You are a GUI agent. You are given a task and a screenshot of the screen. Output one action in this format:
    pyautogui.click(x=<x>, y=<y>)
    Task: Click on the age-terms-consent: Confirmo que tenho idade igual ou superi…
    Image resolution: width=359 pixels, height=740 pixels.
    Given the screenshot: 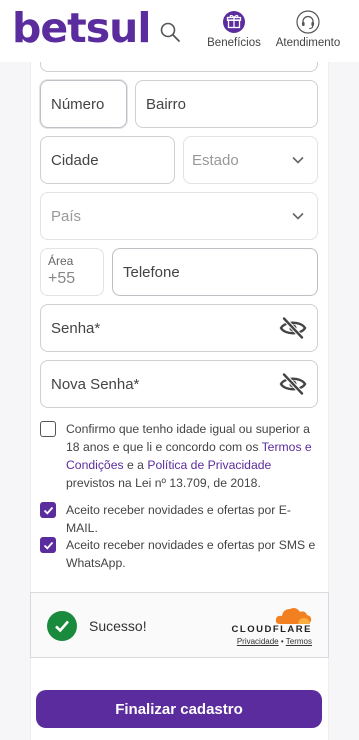 What is the action you would take?
    pyautogui.click(x=181, y=456)
    